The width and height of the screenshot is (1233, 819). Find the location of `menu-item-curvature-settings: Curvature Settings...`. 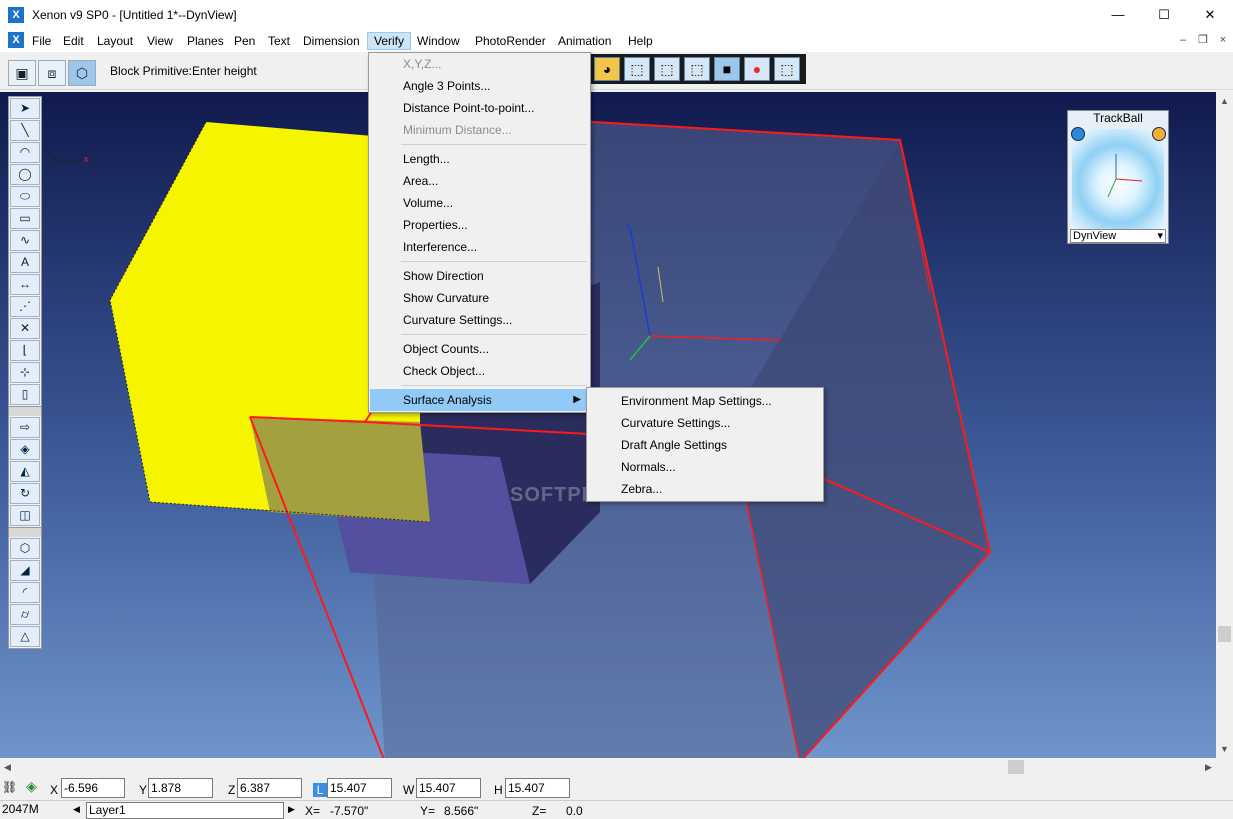

menu-item-curvature-settings: Curvature Settings... is located at coordinates (479, 320).